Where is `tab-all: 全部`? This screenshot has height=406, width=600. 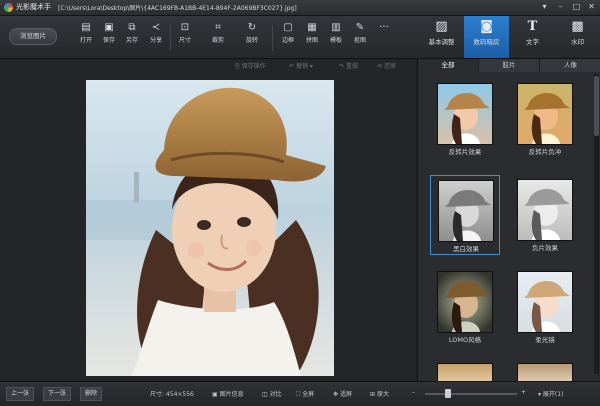 tab-all: 全部 is located at coordinates (448, 65).